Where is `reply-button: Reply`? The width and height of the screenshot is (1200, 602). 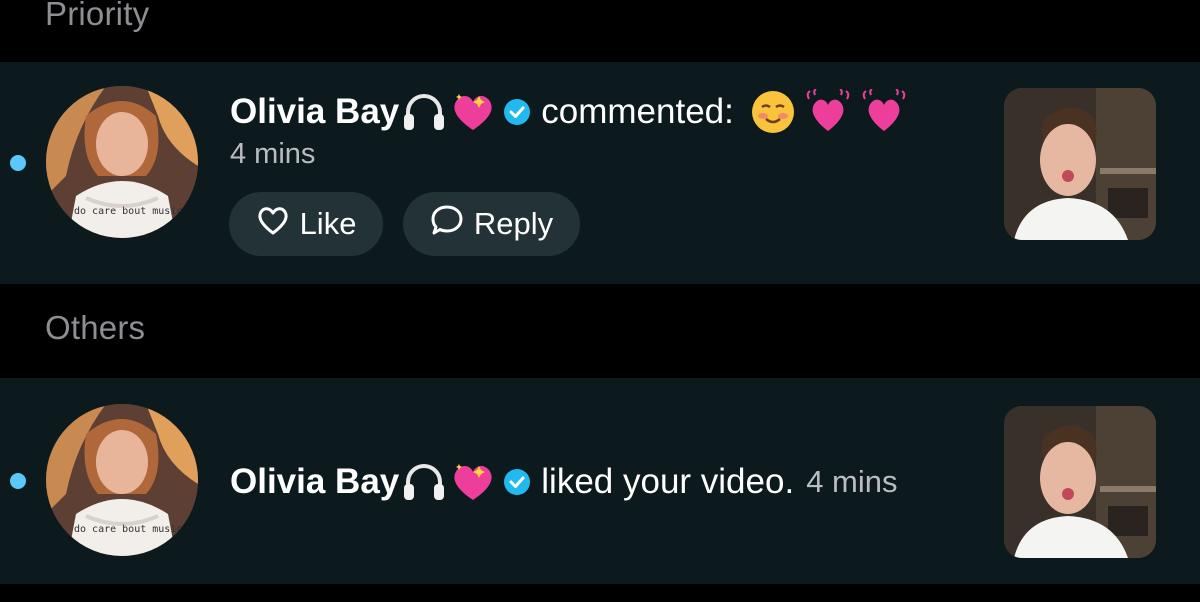
reply-button: Reply is located at coordinates (491, 224).